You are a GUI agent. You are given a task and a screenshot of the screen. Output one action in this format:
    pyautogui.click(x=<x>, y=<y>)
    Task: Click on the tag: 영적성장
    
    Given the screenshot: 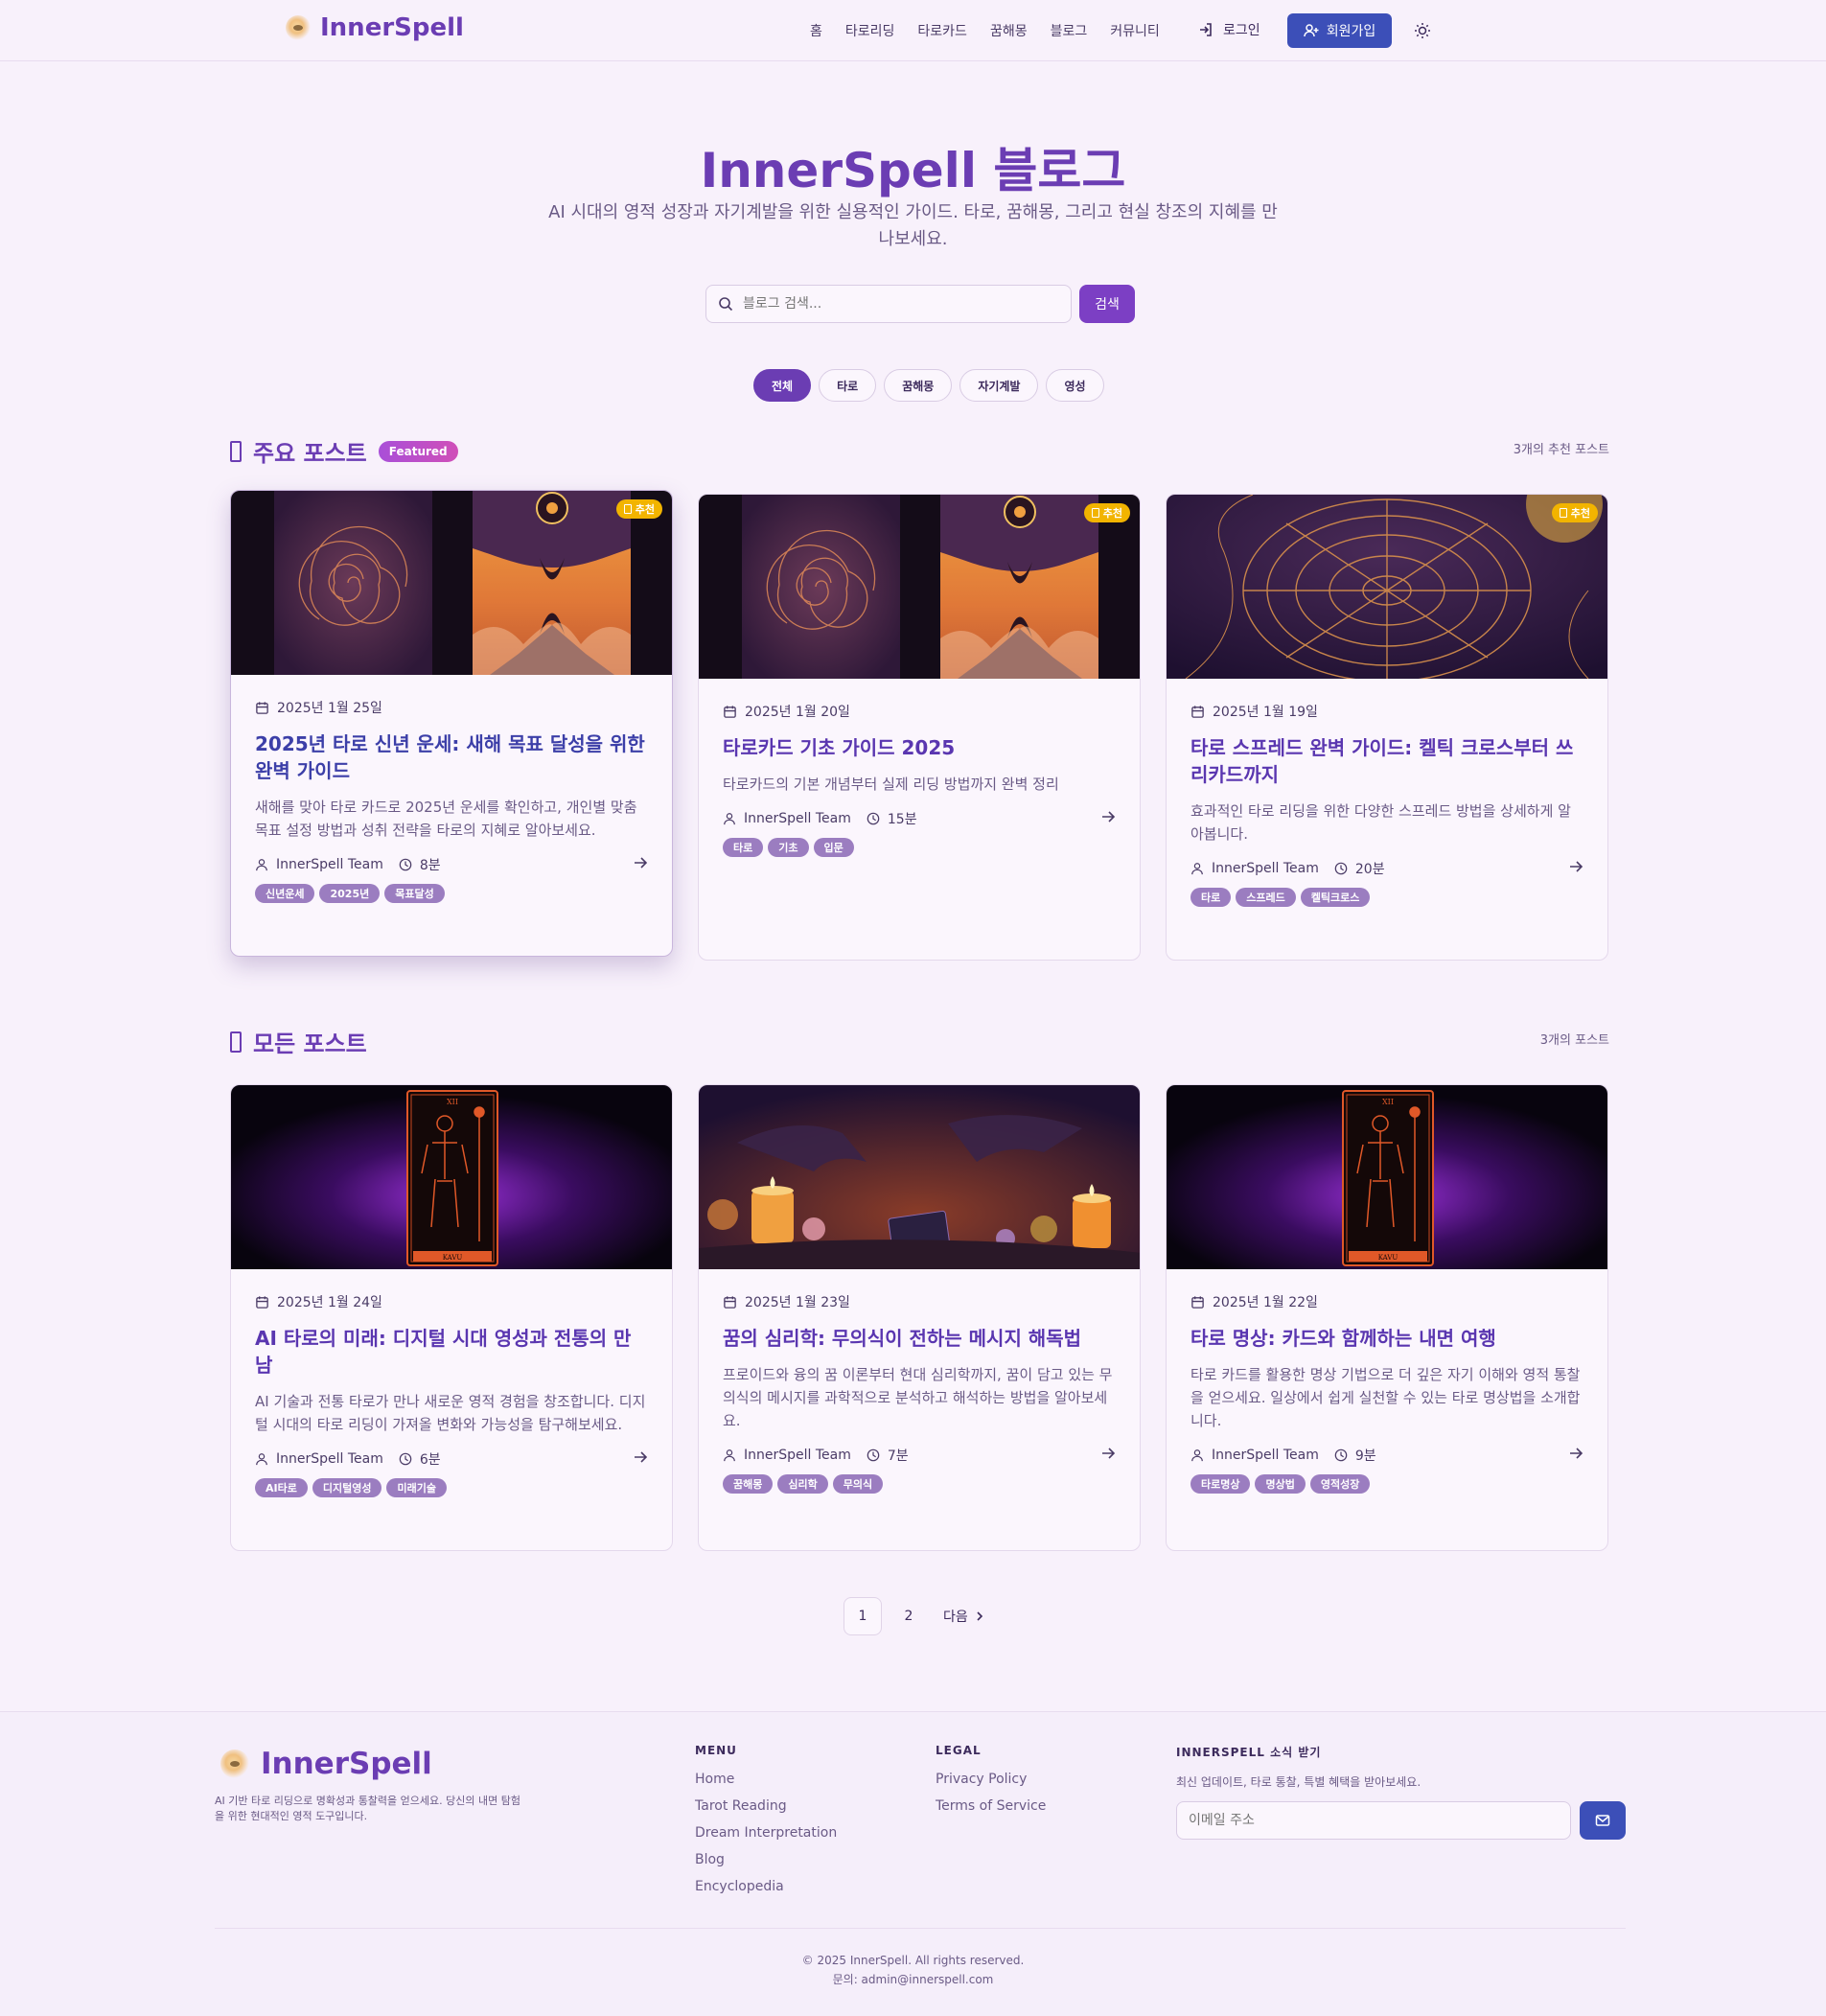 What is the action you would take?
    pyautogui.click(x=1340, y=1484)
    